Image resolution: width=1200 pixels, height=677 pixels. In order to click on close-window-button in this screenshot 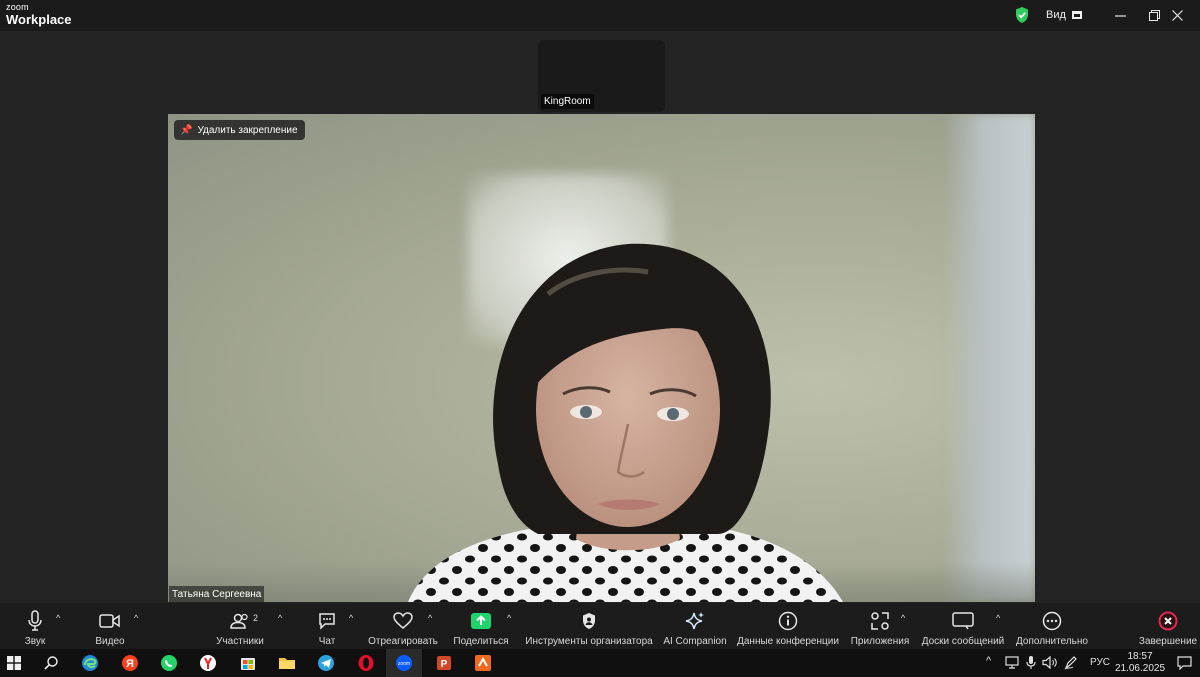, I will do `click(1177, 15)`.